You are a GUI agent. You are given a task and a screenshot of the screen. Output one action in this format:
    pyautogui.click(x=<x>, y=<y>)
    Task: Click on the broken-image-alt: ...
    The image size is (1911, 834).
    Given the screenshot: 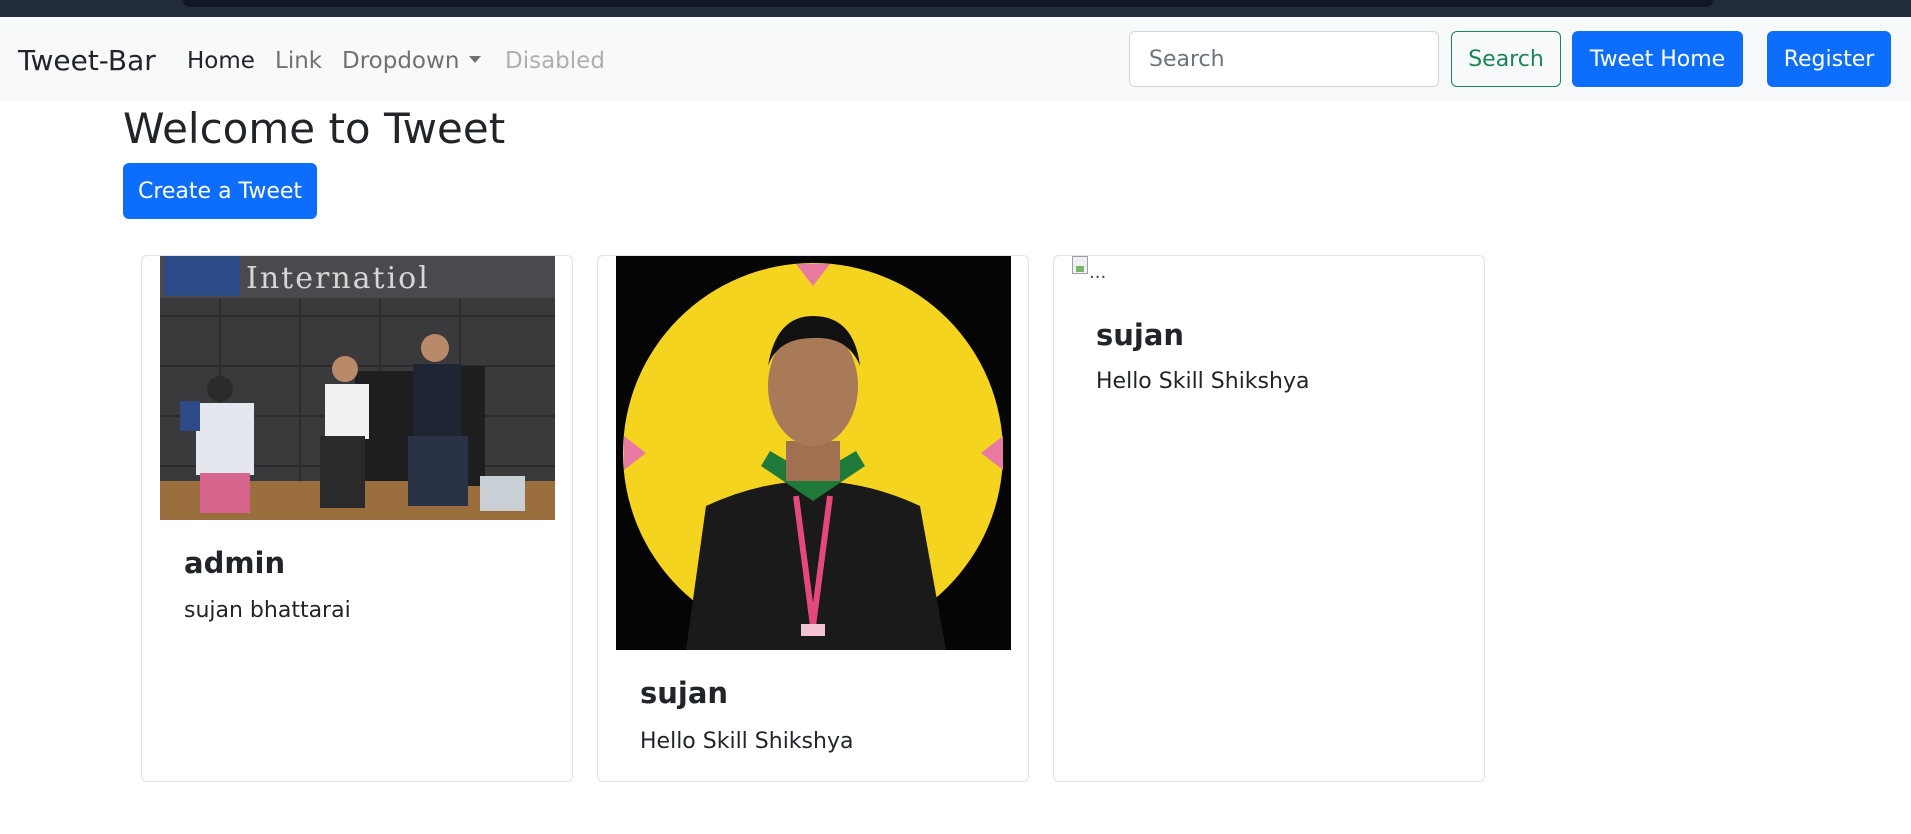 What is the action you would take?
    pyautogui.click(x=1098, y=272)
    